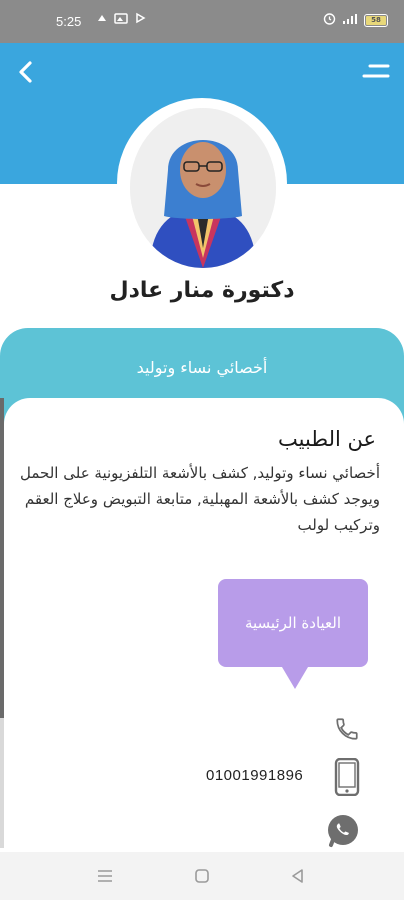  Describe the element at coordinates (254, 775) in the screenshot. I see `phone-number: 01001991896` at that location.